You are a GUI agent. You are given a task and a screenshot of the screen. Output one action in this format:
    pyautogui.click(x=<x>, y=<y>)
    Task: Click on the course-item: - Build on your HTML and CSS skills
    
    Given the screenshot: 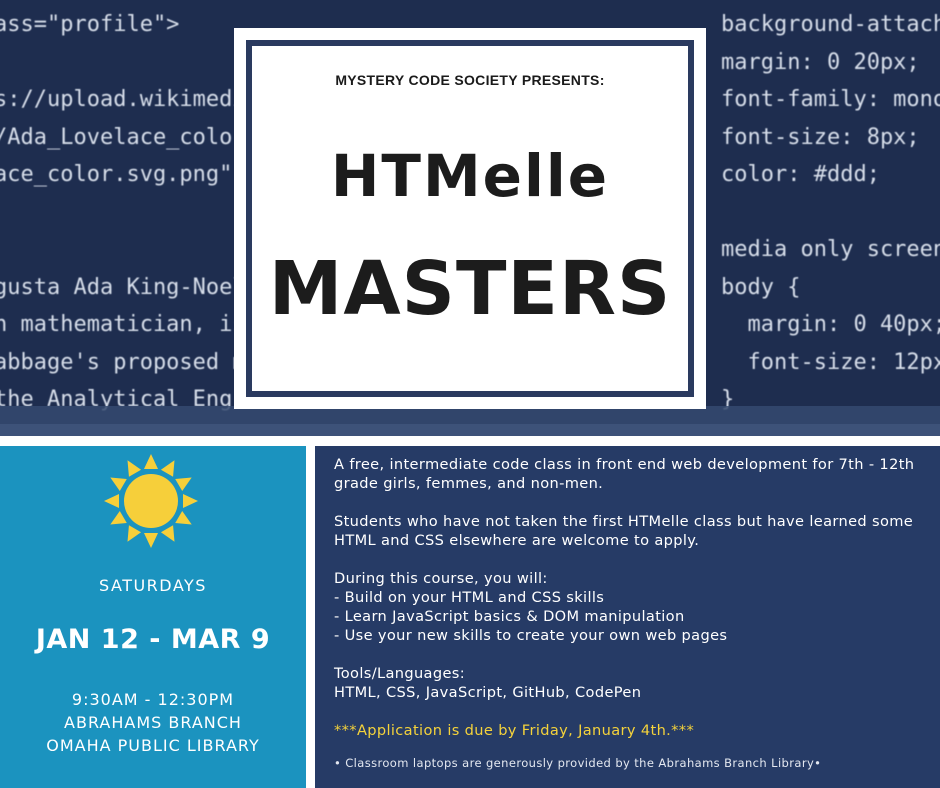 What is the action you would take?
    pyautogui.click(x=469, y=597)
    